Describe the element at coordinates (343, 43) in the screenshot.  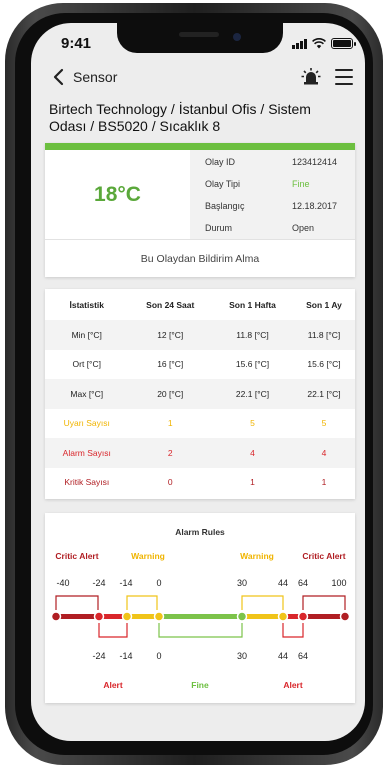
I see `battery-icon` at that location.